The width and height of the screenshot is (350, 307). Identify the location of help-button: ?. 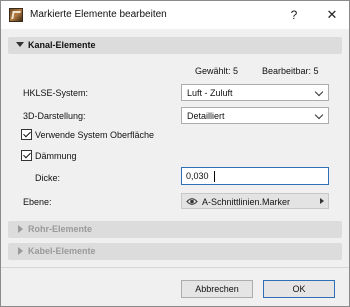
(294, 15).